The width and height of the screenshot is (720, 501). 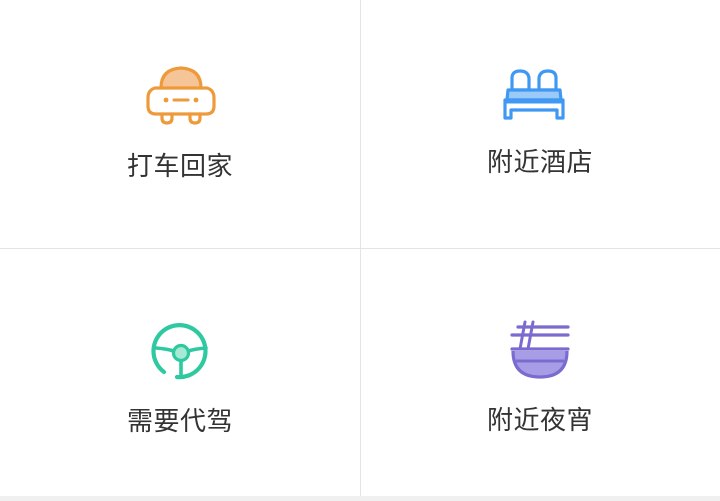 What do you see at coordinates (360, 498) in the screenshot?
I see `bottom-separator` at bounding box center [360, 498].